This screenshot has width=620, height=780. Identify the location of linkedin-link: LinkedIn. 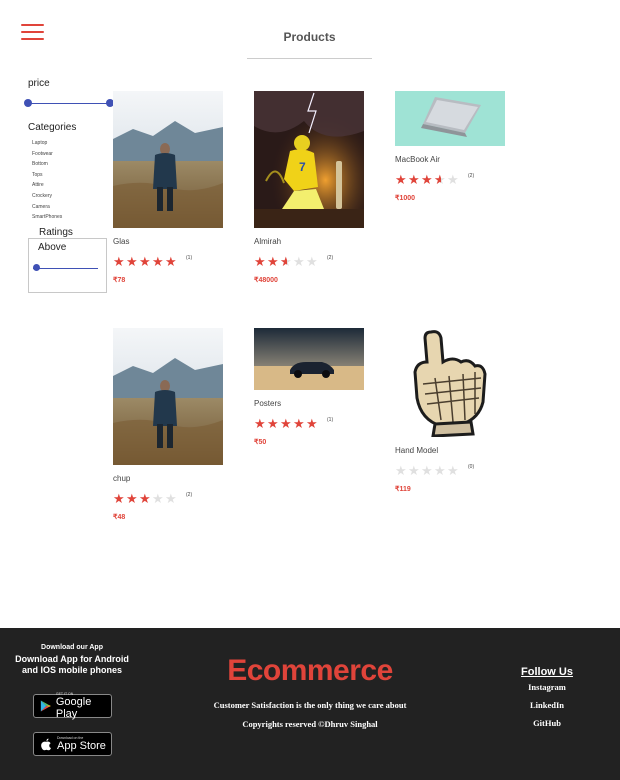
(547, 705).